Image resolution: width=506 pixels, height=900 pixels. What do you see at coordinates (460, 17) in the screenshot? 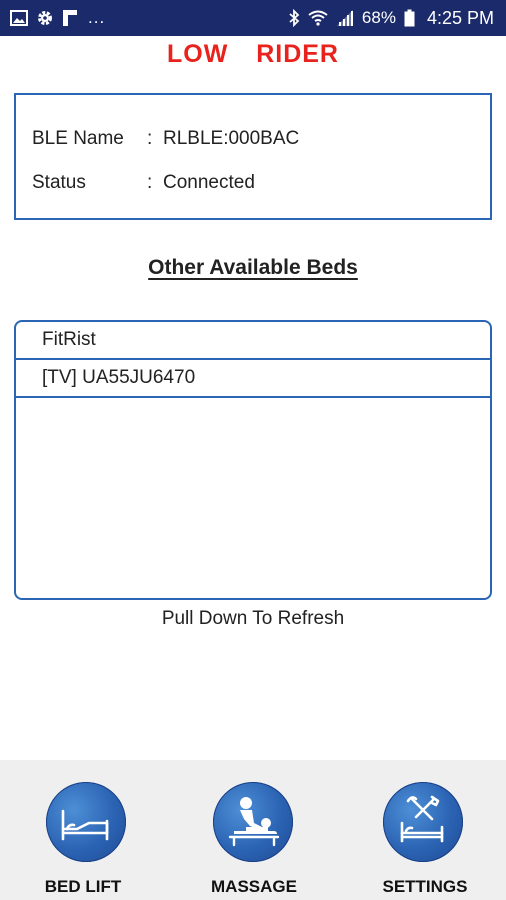
I see `clock: 4:25 PM` at bounding box center [460, 17].